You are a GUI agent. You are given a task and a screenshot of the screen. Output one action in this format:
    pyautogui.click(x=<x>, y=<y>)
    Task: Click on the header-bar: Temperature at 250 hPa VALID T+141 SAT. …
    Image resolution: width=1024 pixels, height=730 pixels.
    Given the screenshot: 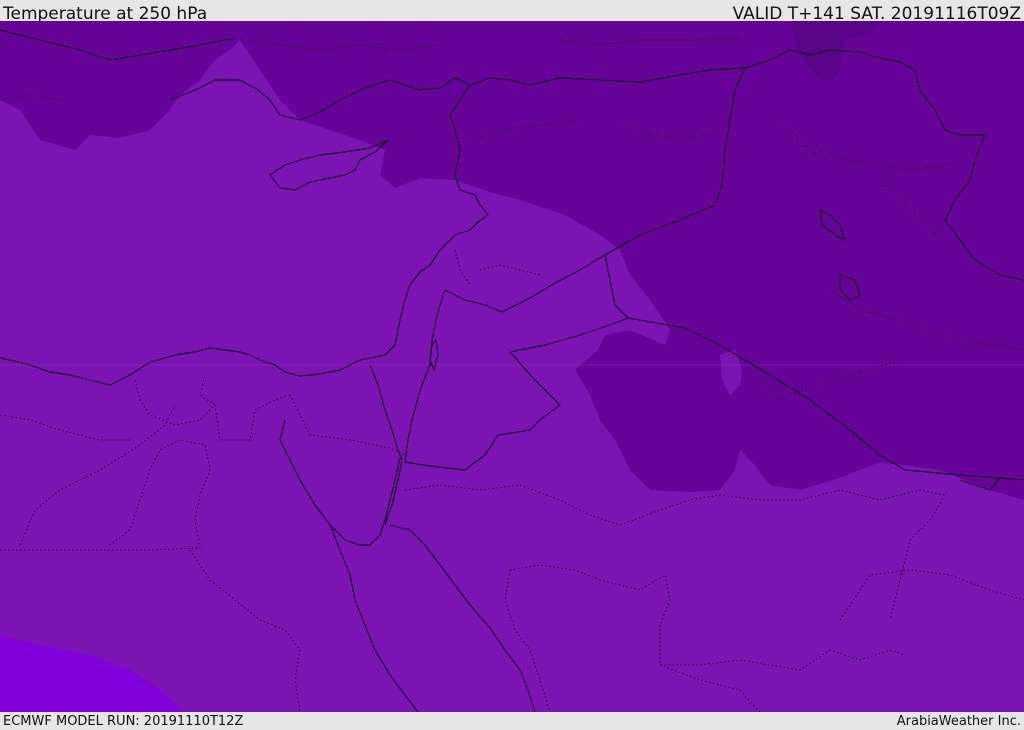 What is the action you would take?
    pyautogui.click(x=512, y=12)
    